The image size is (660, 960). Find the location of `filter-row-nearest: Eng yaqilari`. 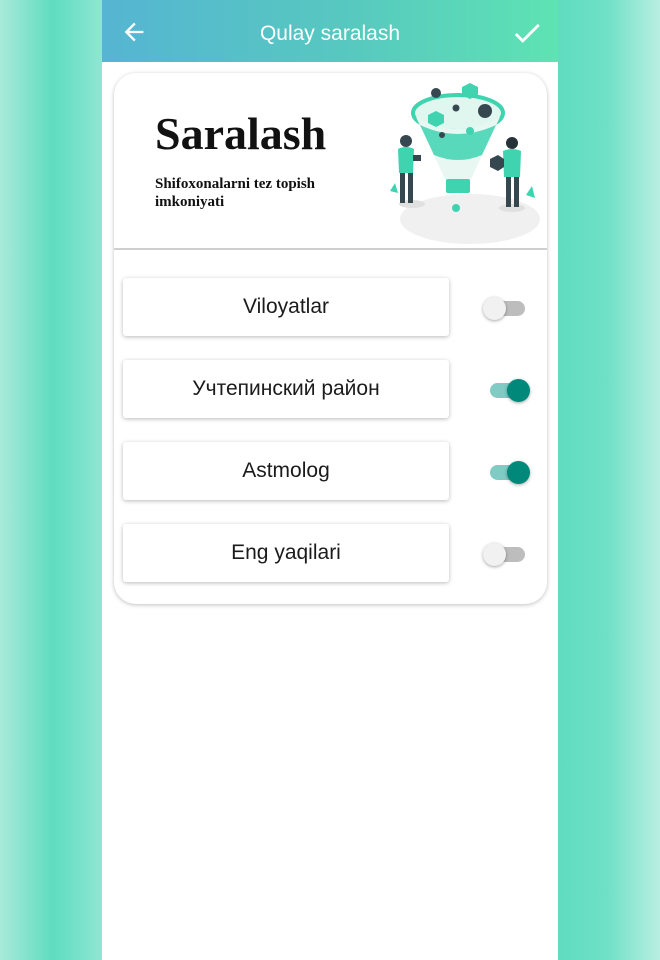

filter-row-nearest: Eng yaqilari is located at coordinates (335, 554).